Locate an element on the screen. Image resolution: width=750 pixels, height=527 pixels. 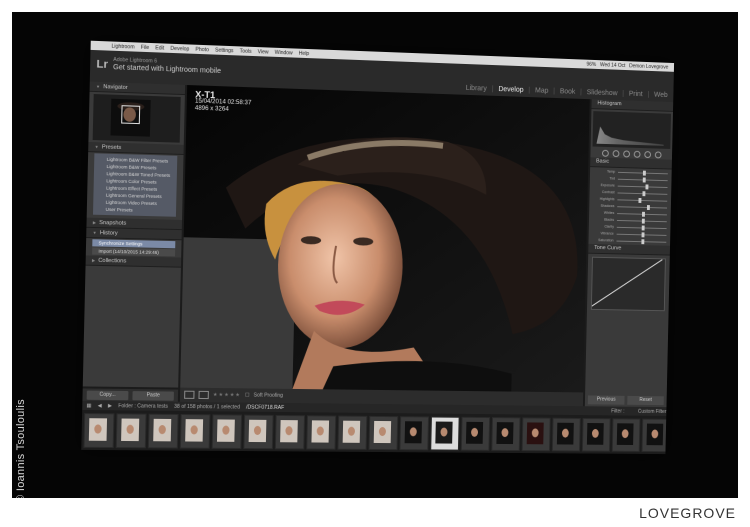
zoom-box is located at coordinates (130, 114).